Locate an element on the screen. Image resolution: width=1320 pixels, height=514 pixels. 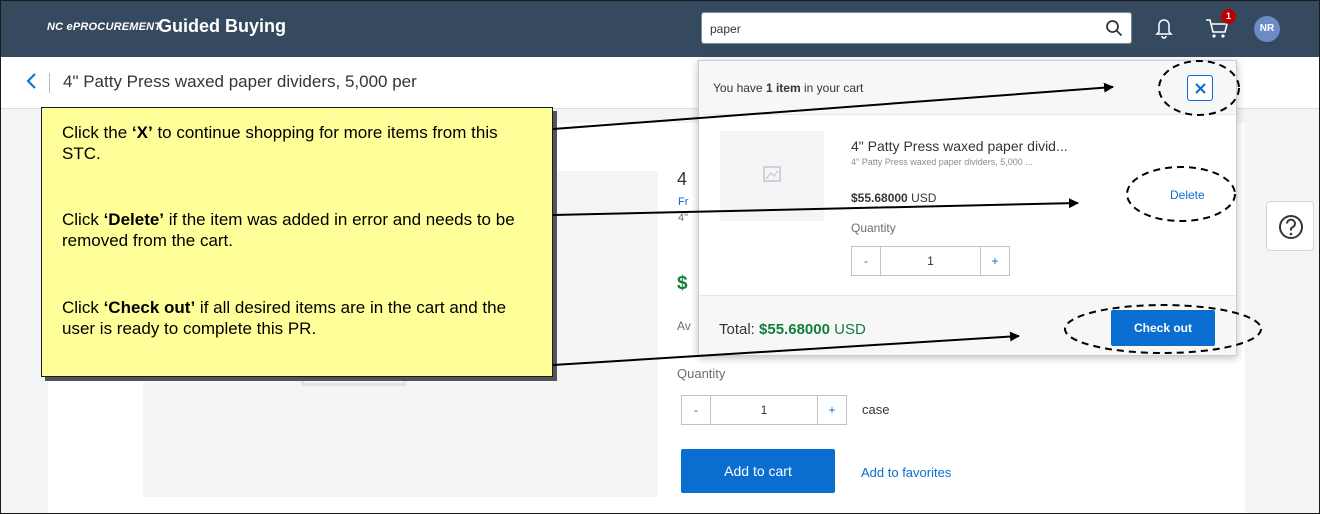
close-button is located at coordinates (1200, 88).